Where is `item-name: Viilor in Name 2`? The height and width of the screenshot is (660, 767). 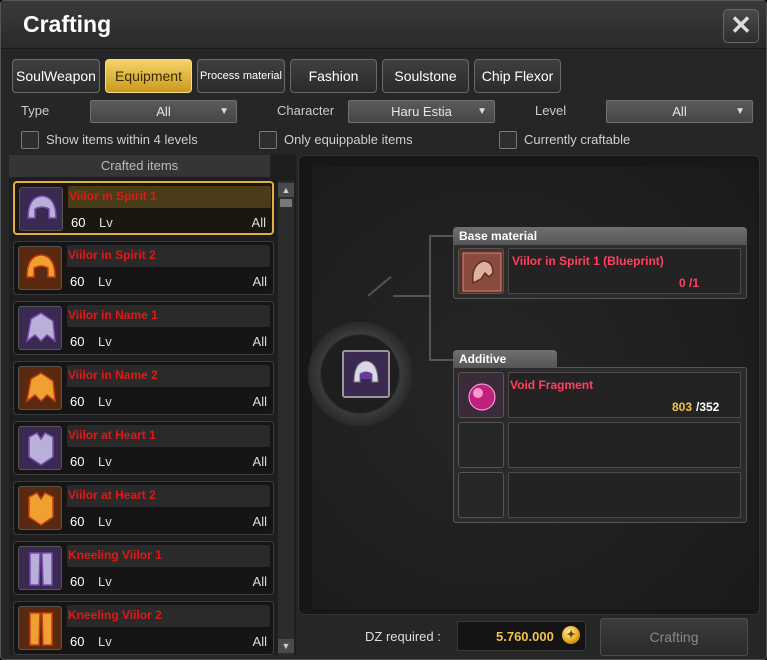
item-name: Viilor in Name 2 is located at coordinates (113, 375).